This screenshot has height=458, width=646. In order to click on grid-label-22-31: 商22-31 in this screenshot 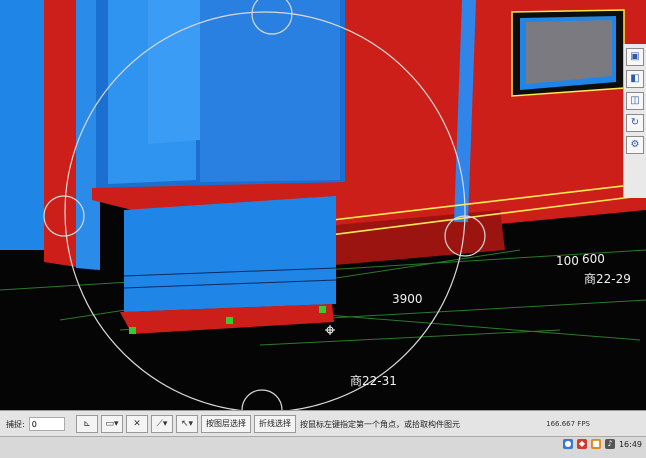, I will do `click(373, 381)`.